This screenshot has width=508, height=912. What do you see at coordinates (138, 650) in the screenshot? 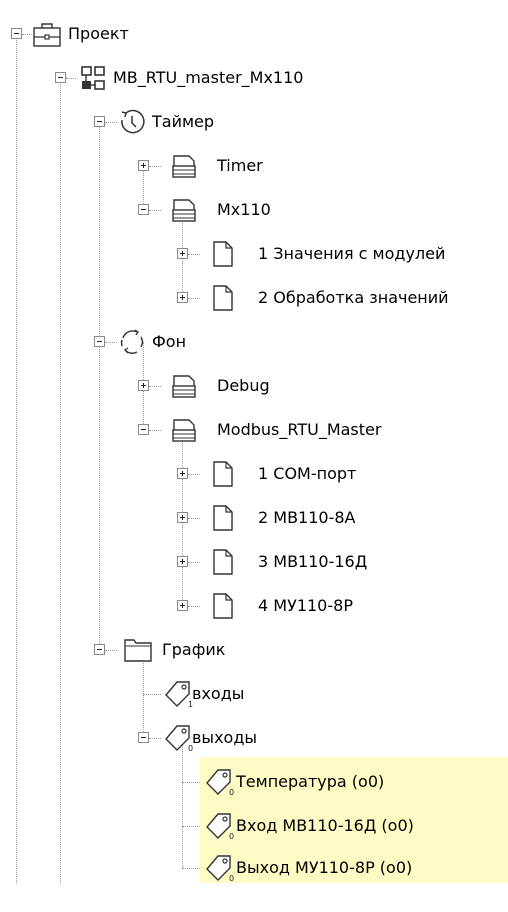
I see `folder-icon` at bounding box center [138, 650].